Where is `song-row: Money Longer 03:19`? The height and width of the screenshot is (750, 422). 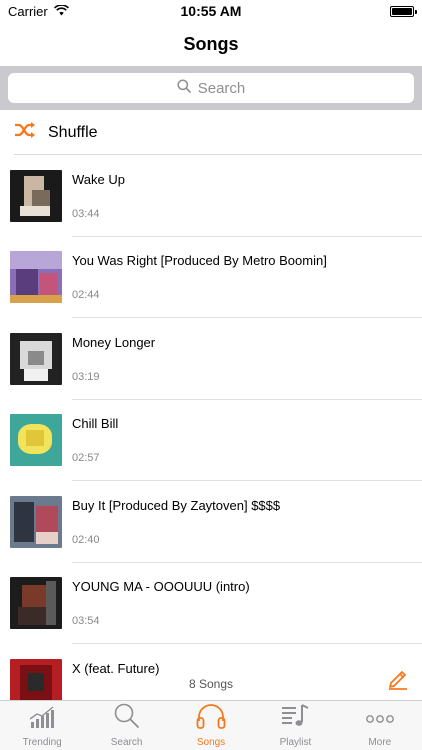
song-row: Money Longer 03:19 is located at coordinates (211, 359).